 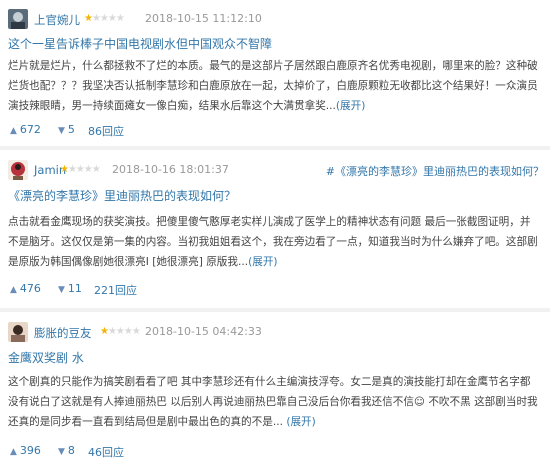 What do you see at coordinates (46, 357) in the screenshot?
I see `review-title: 金鹰双奖剧 水` at bounding box center [46, 357].